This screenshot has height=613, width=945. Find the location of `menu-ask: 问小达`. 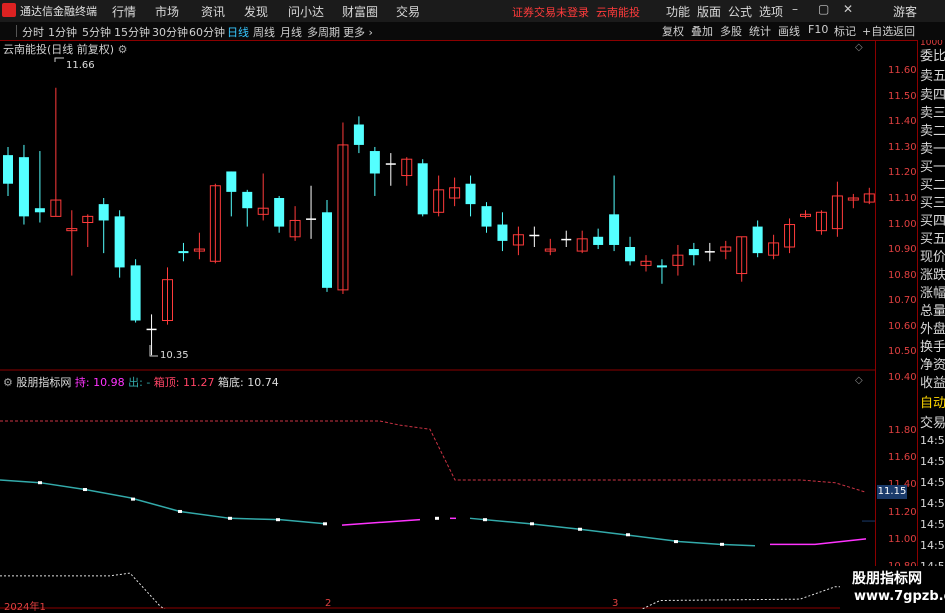

menu-ask: 问小达 is located at coordinates (306, 11).